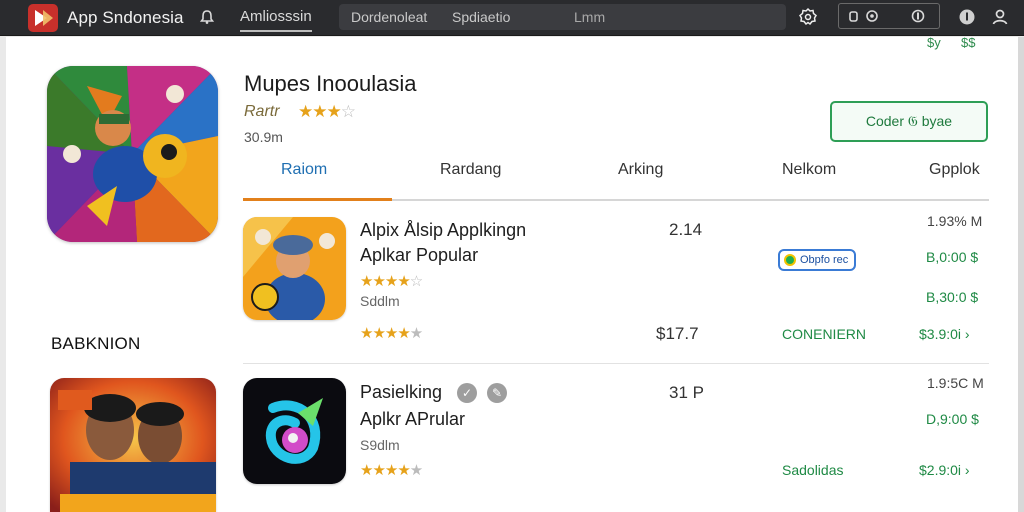  Describe the element at coordinates (1000, 17) in the screenshot. I see `account-icon` at that location.